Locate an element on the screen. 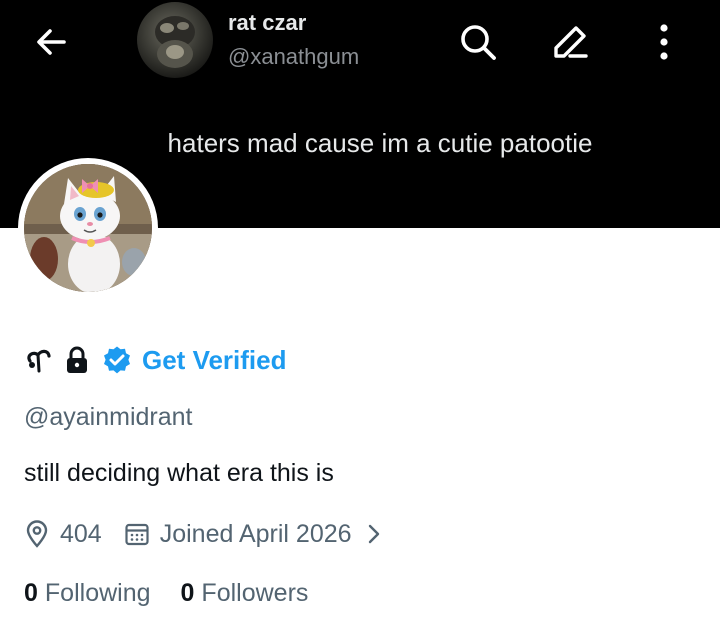 The width and height of the screenshot is (720, 630). cat-avatar-image is located at coordinates (88, 228).